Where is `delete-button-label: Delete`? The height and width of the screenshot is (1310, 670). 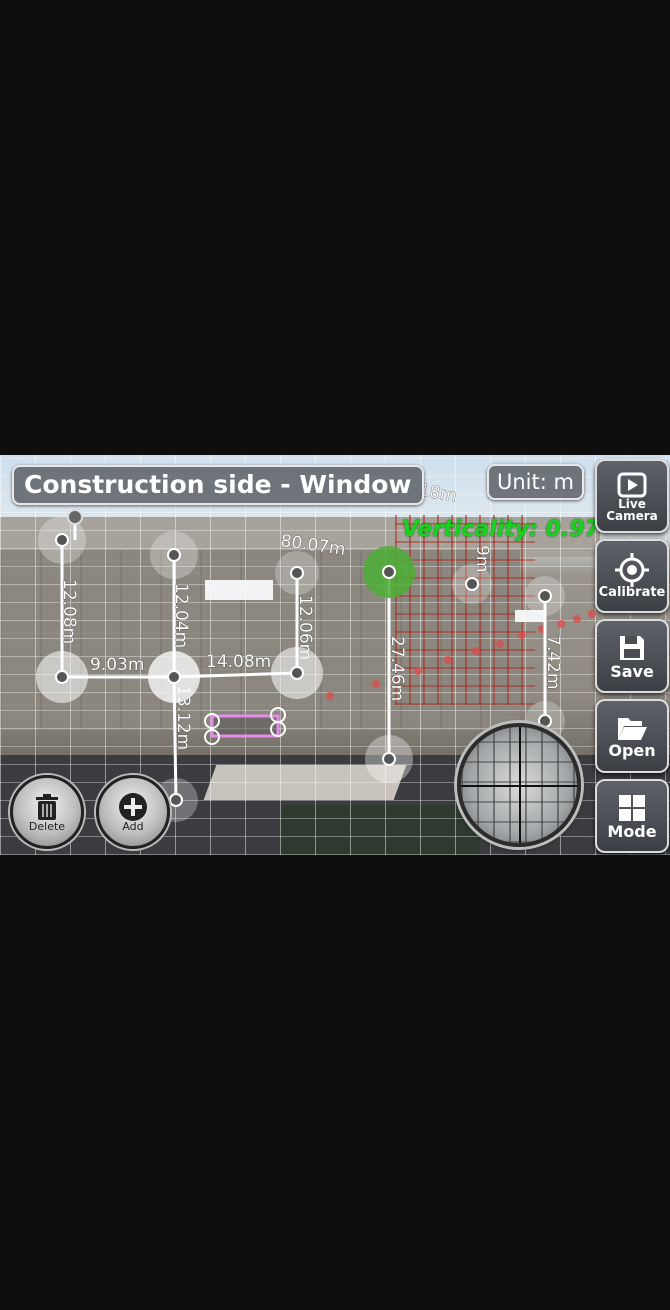
delete-button-label: Delete is located at coordinates (47, 826).